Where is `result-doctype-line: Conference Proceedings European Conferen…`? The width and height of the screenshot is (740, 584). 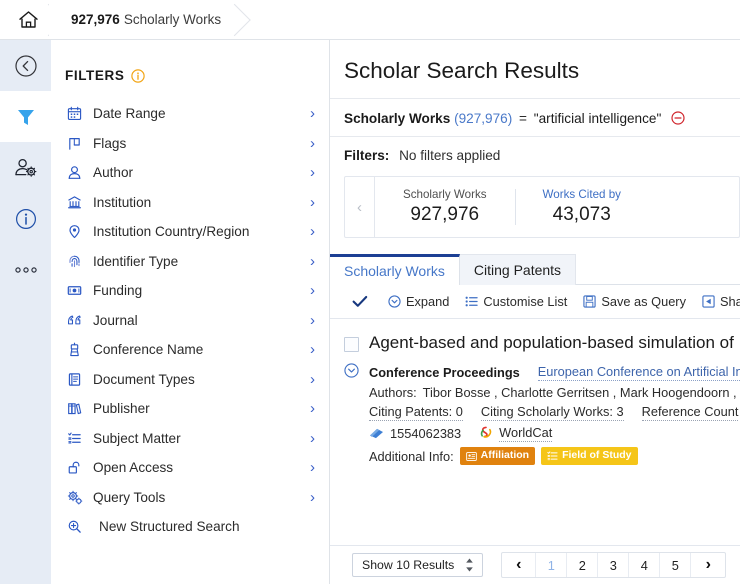 result-doctype-line: Conference Proceedings European Conferen… is located at coordinates (554, 372).